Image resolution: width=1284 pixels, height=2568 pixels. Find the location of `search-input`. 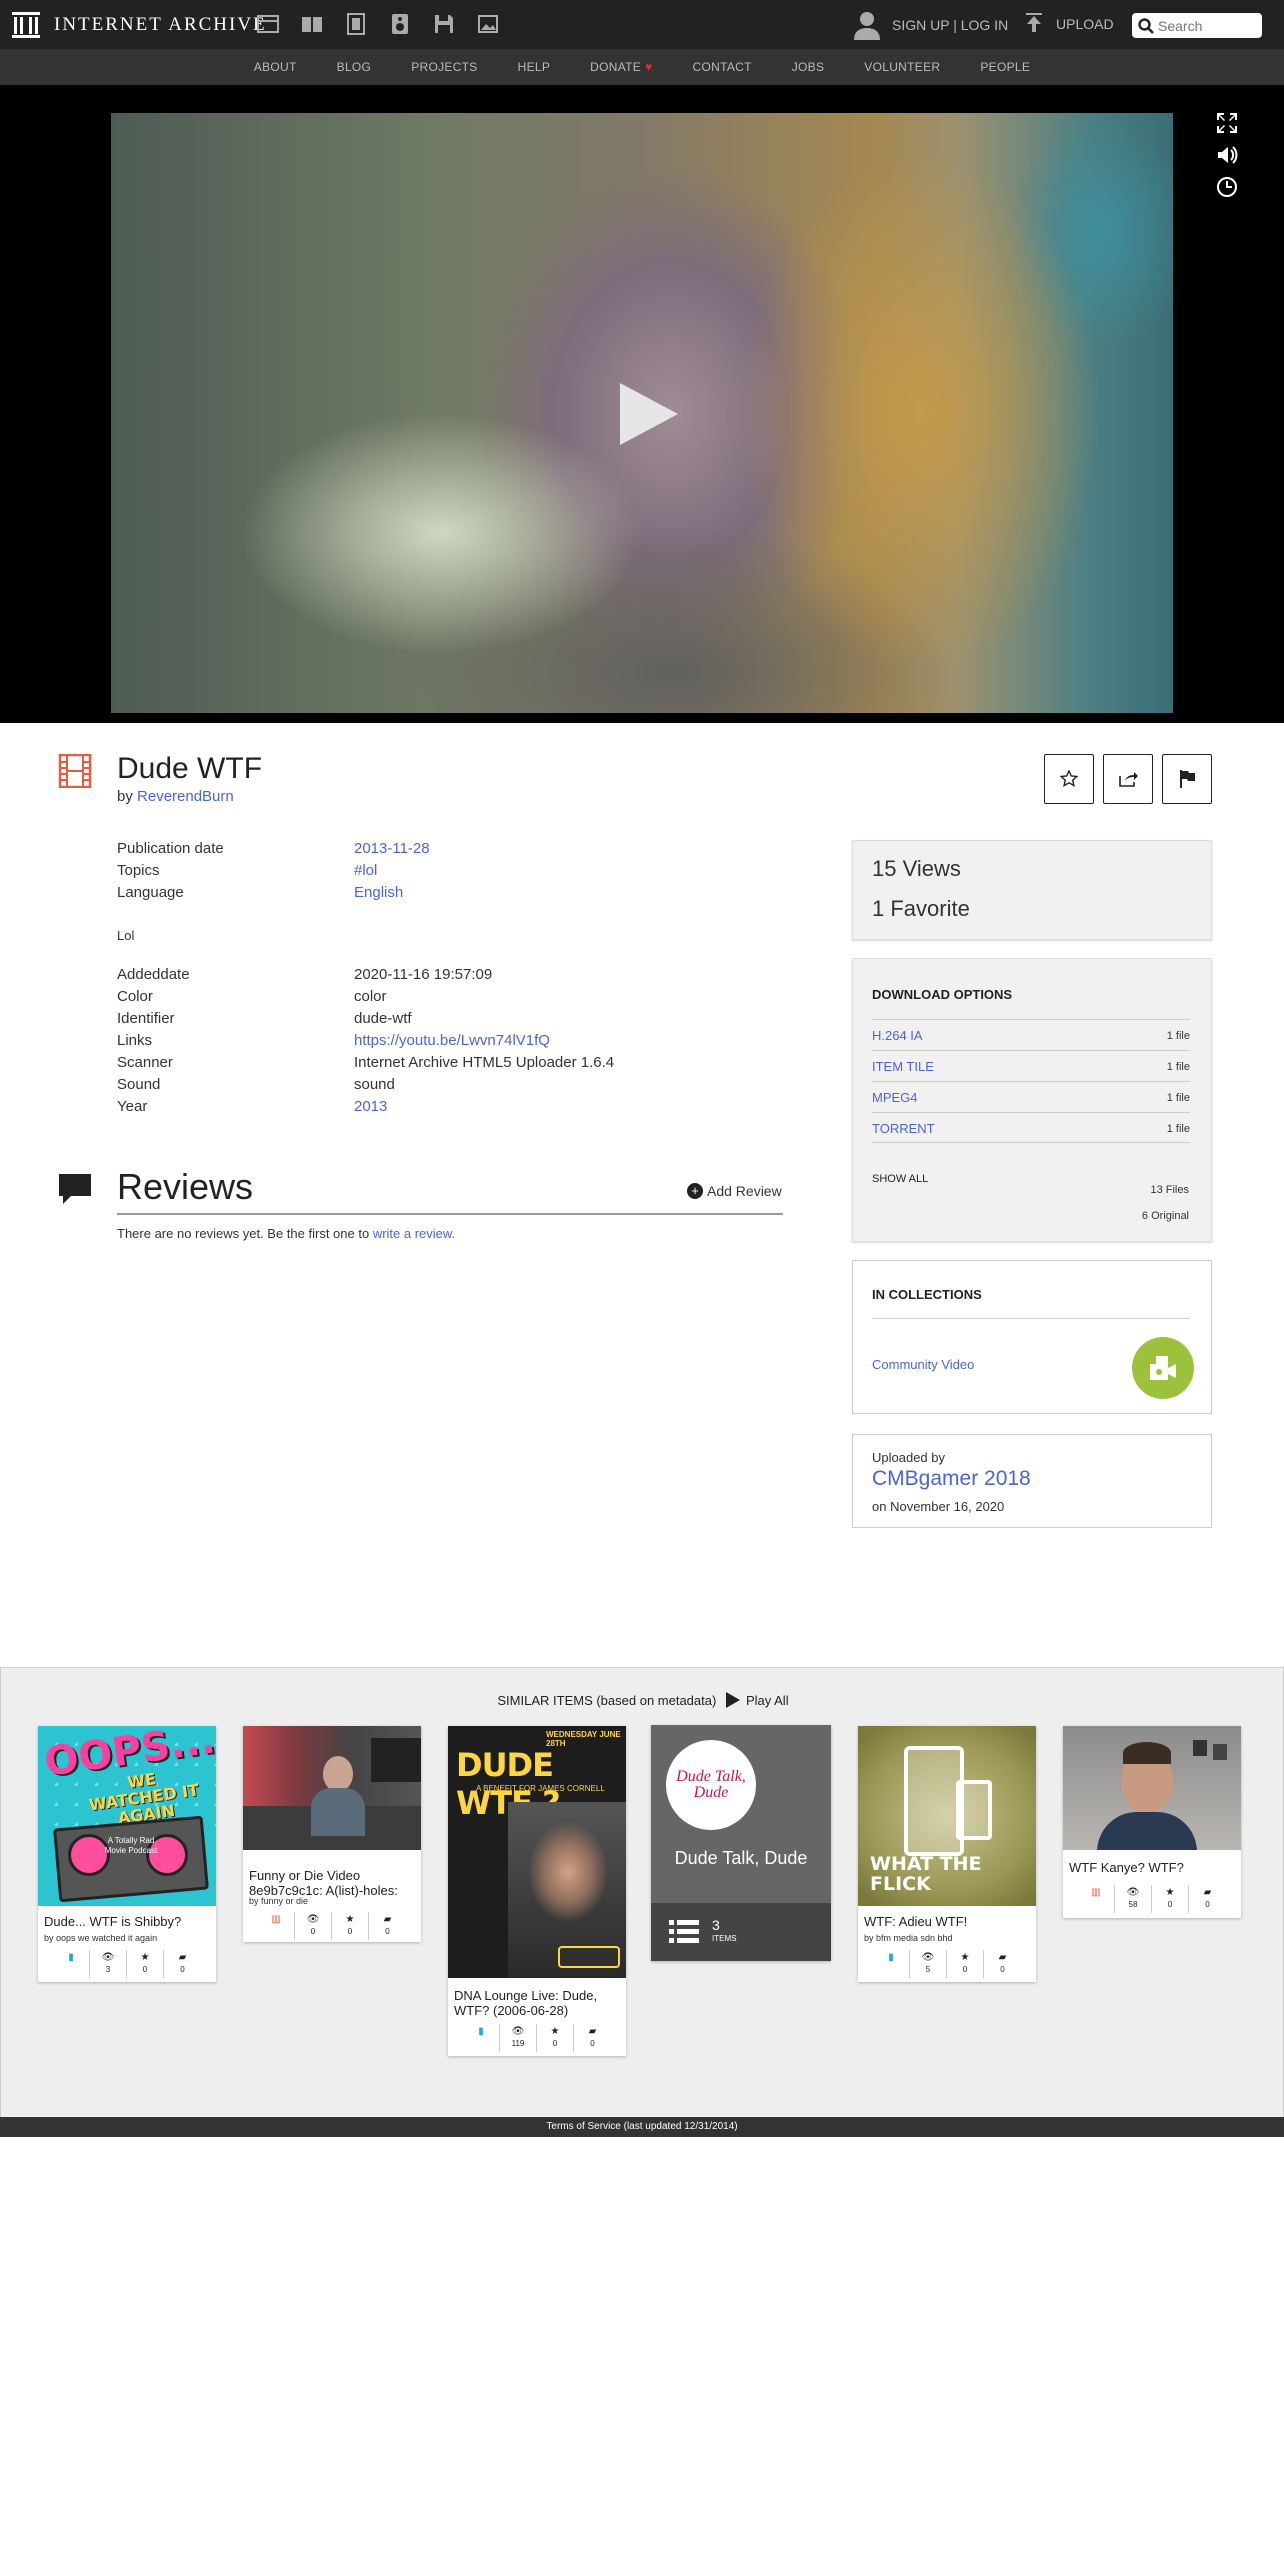

search-input is located at coordinates (1208, 25).